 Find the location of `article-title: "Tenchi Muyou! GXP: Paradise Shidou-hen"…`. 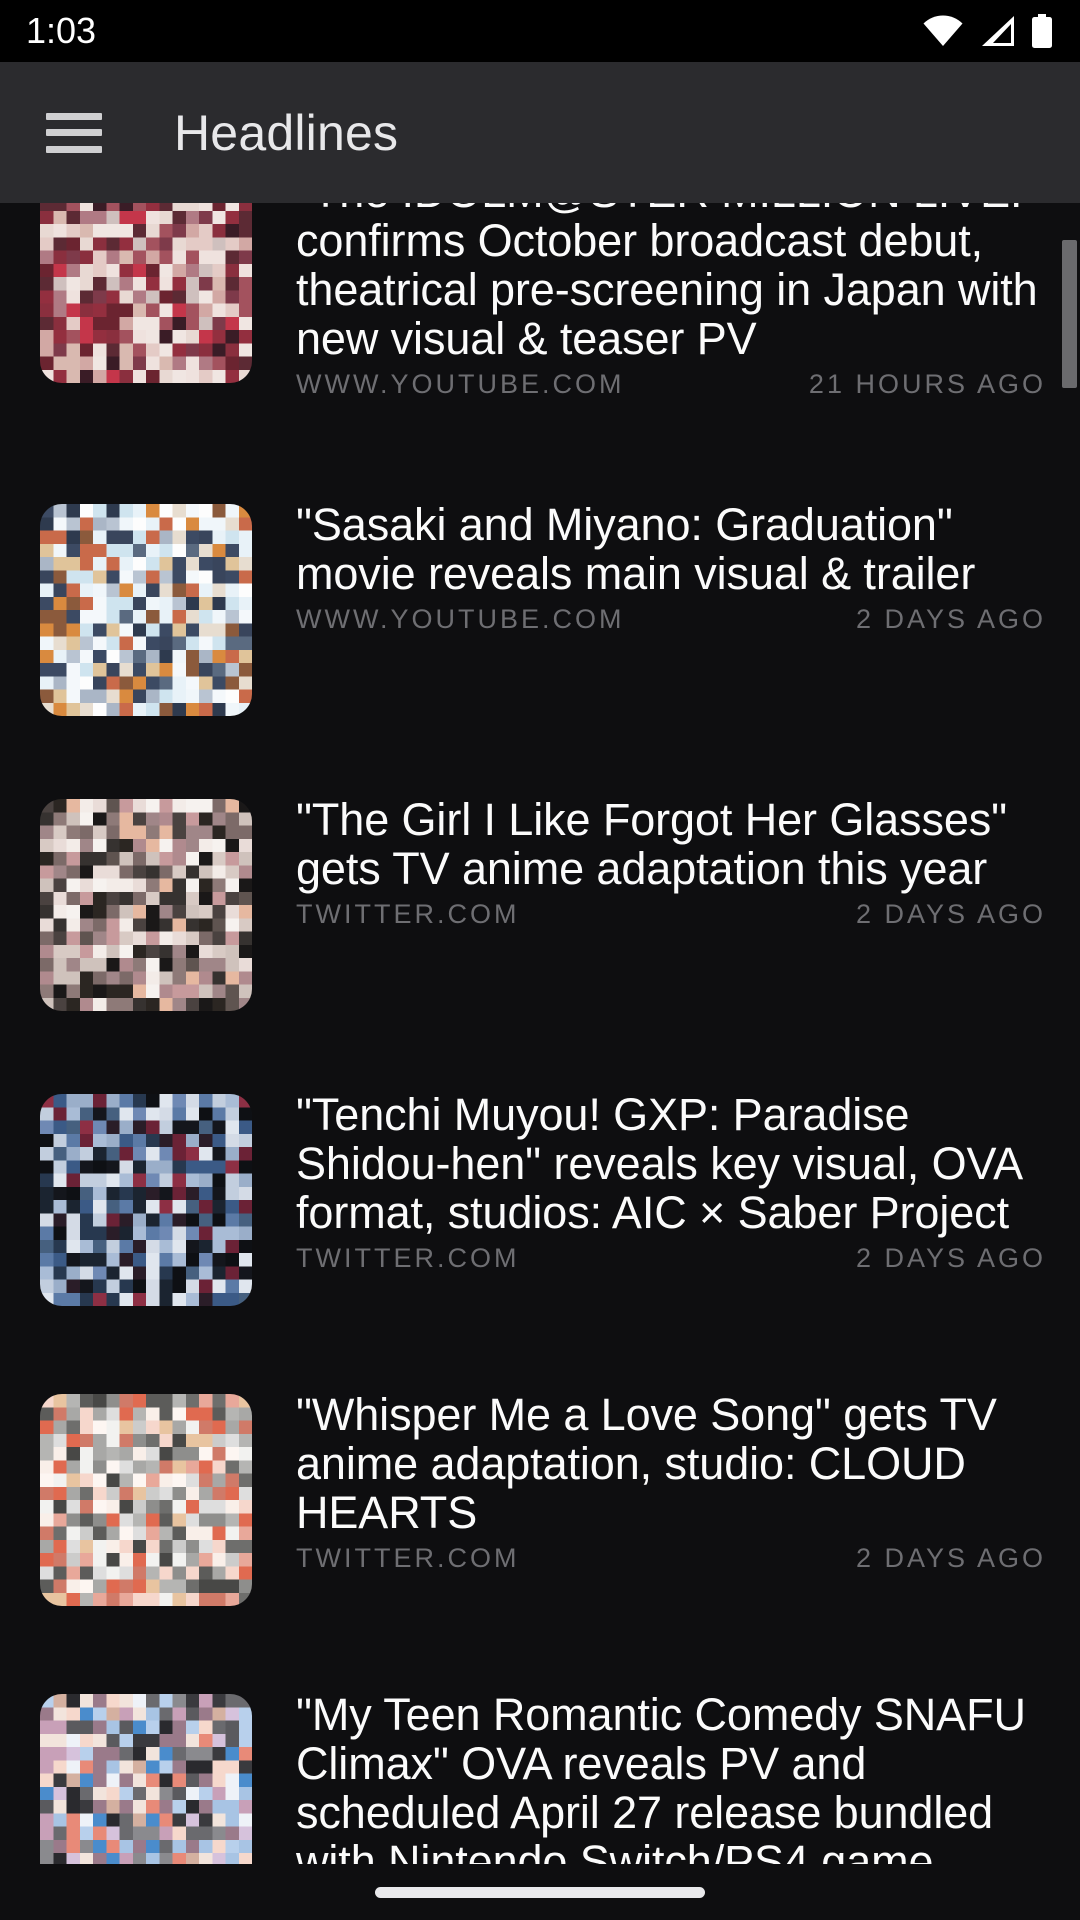

article-title: "Tenchi Muyou! GXP: Paradise Shidou-hen"… is located at coordinates (658, 1163).